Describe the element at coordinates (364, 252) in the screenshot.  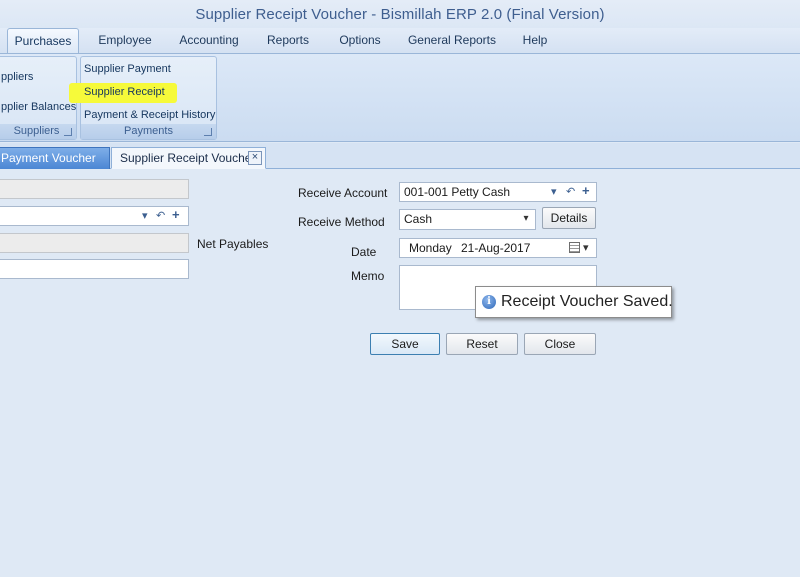
I see `date-label: Date` at that location.